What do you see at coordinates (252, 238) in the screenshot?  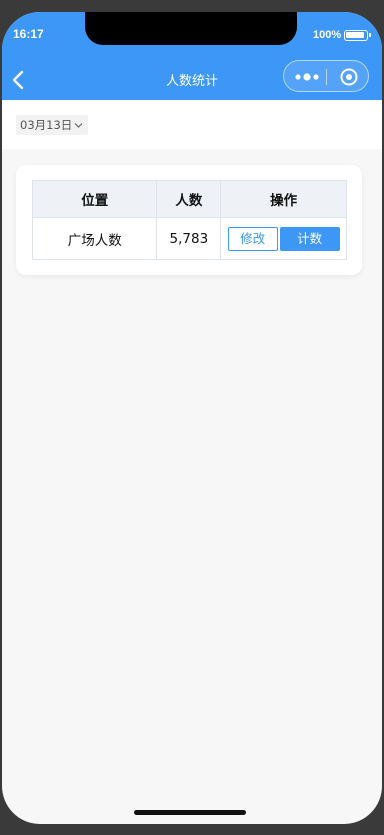 I see `edit-button: 修改` at bounding box center [252, 238].